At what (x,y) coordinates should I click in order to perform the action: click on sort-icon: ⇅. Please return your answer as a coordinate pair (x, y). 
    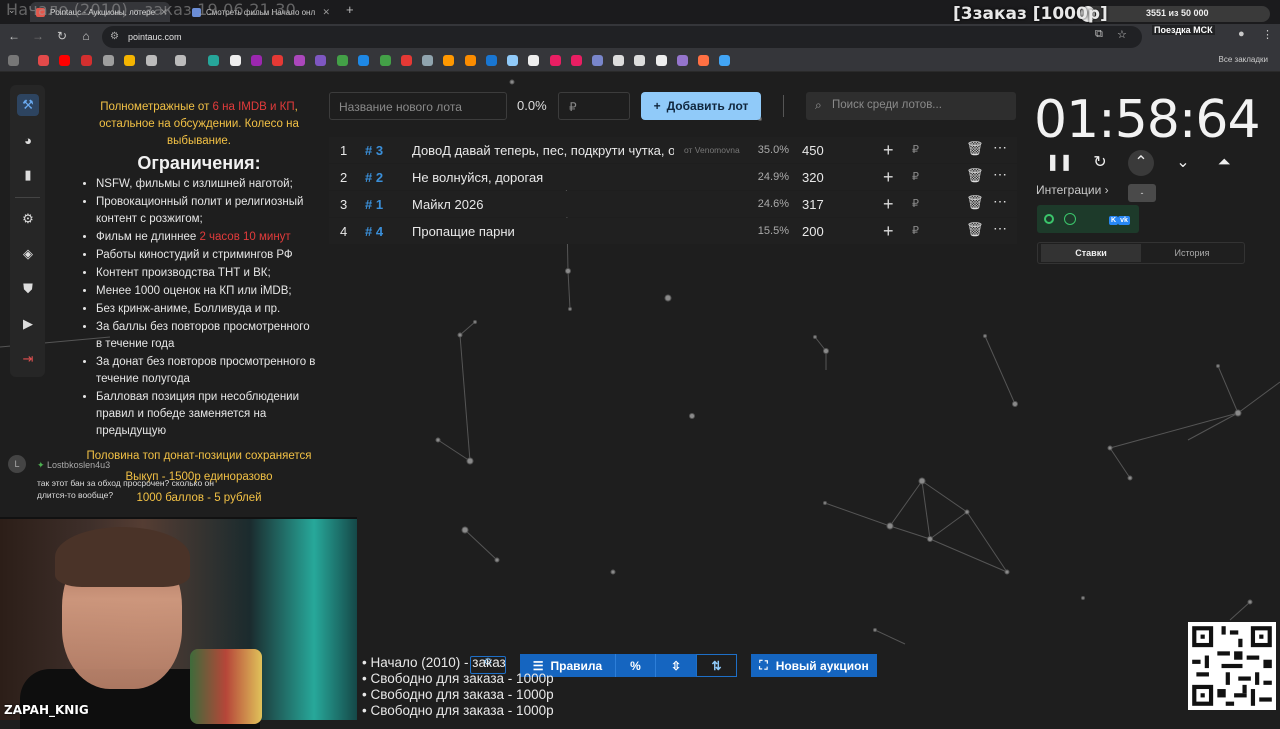
    Looking at the image, I should click on (716, 665).